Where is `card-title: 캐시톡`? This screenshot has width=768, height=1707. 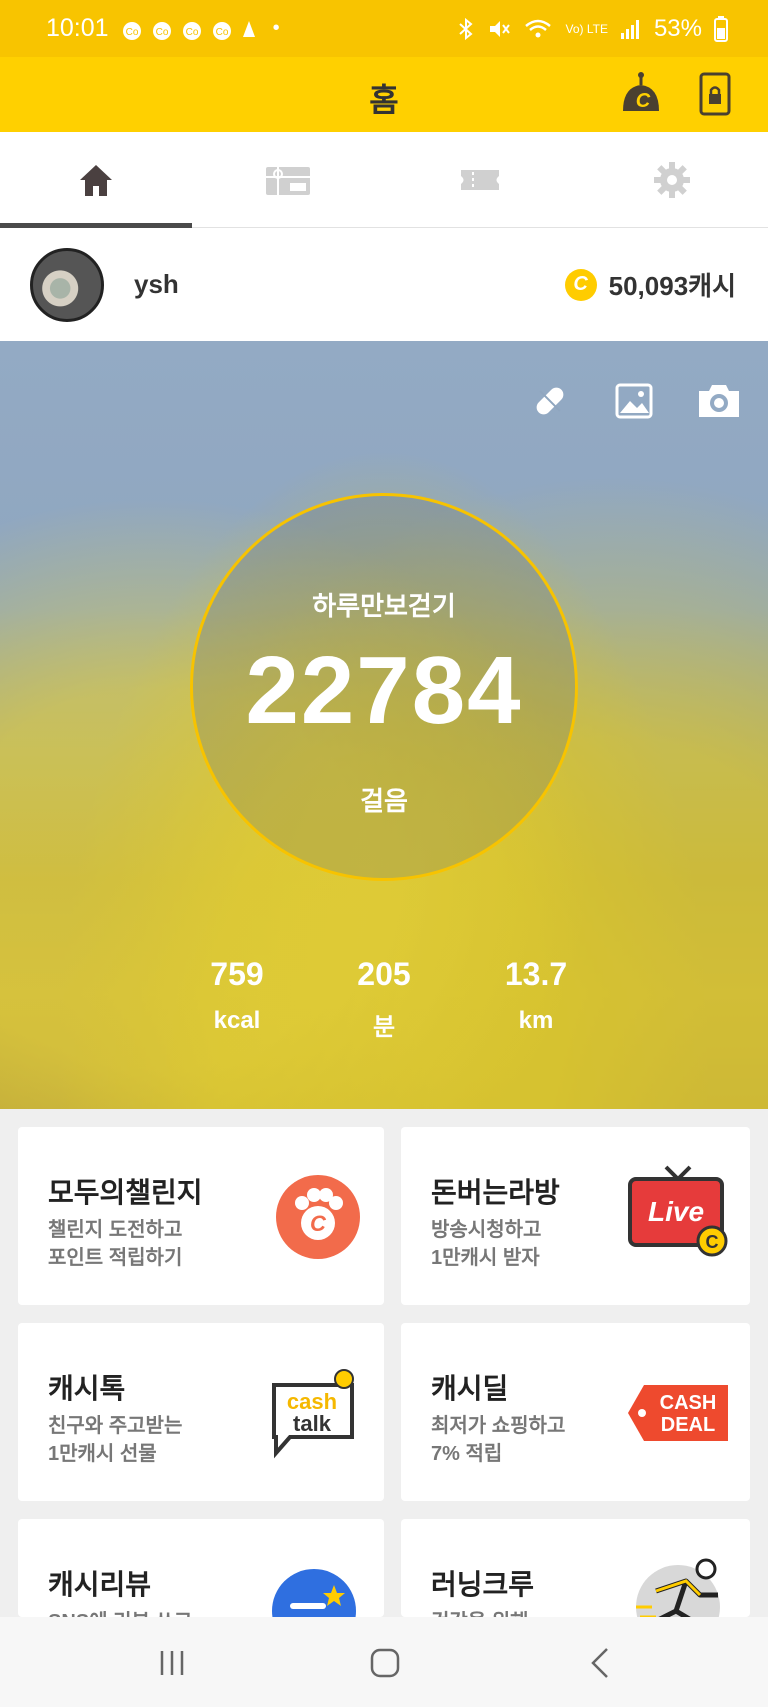
card-title: 캐시톡 is located at coordinates (87, 1388).